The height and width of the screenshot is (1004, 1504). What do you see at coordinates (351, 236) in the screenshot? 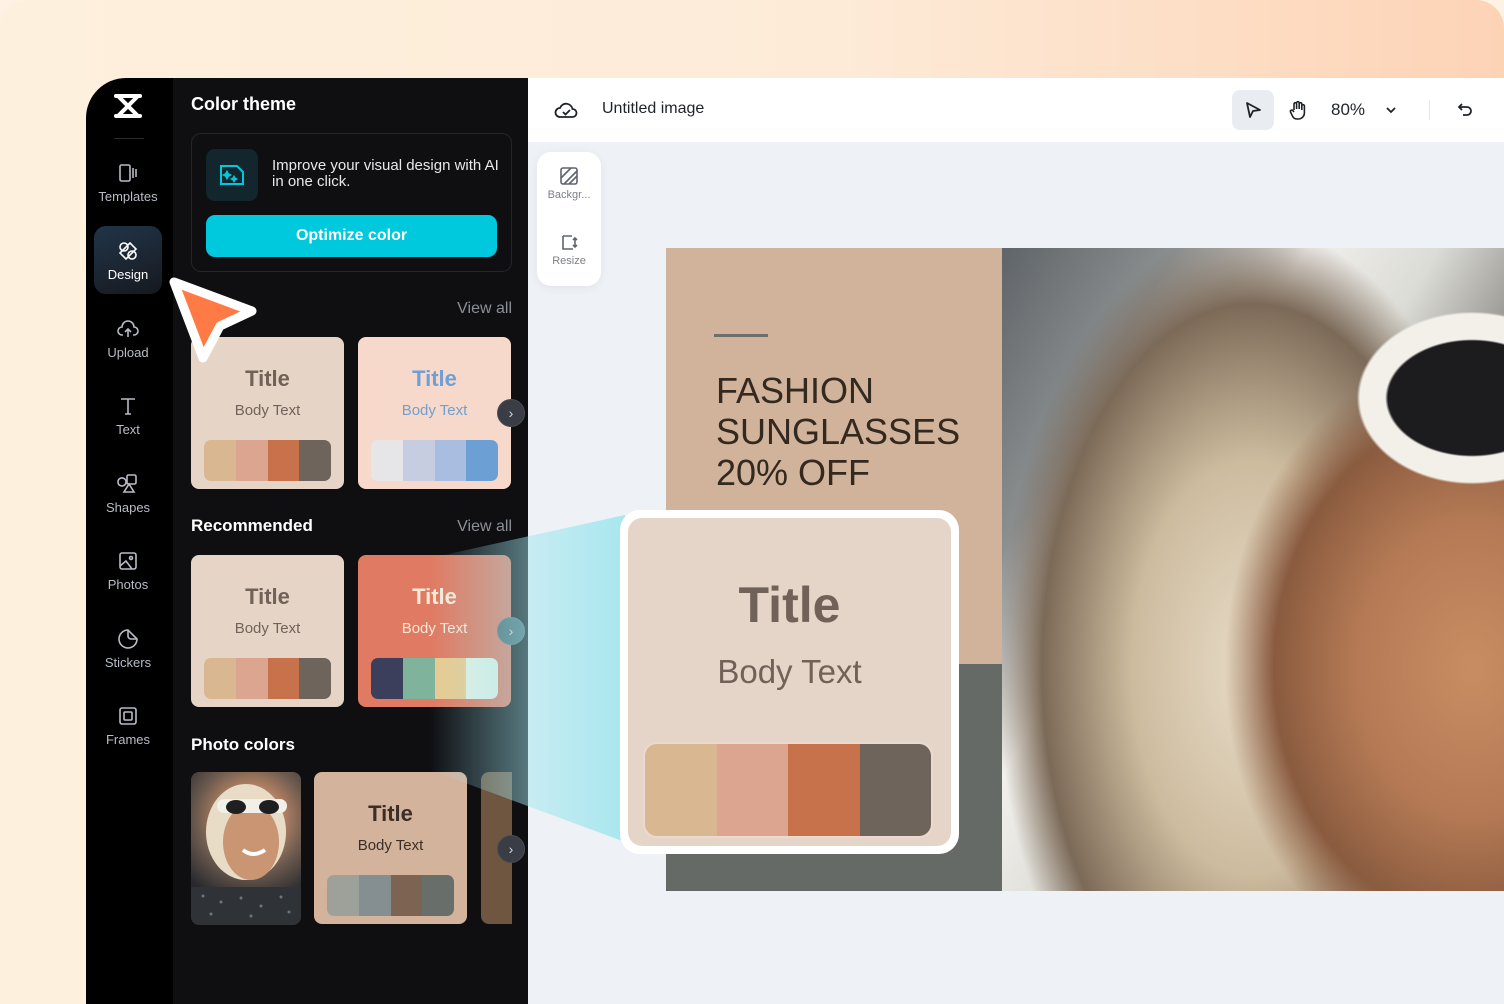
I see `optimize-color-button: Optimize color` at bounding box center [351, 236].